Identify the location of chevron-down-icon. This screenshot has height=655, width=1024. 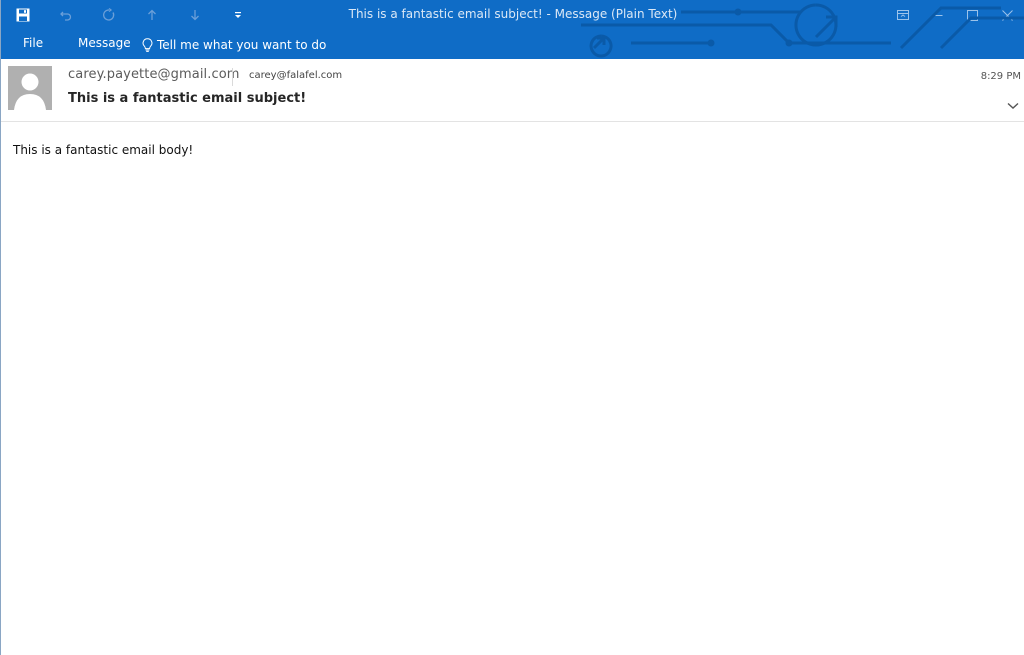
(1013, 105).